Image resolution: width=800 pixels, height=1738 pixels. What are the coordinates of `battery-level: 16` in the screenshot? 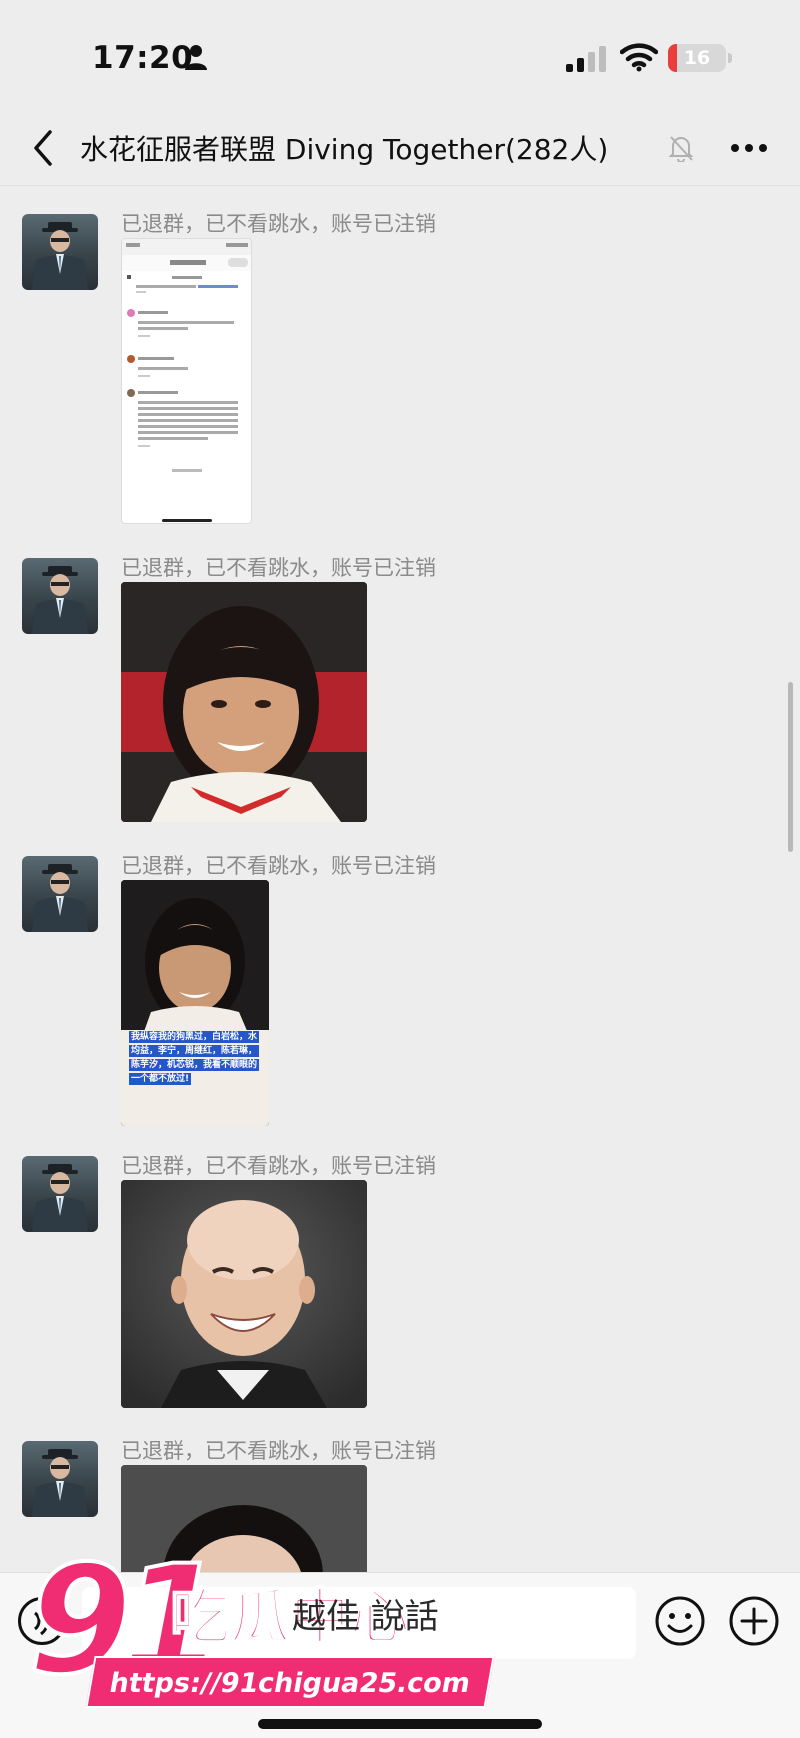 It's located at (697, 58).